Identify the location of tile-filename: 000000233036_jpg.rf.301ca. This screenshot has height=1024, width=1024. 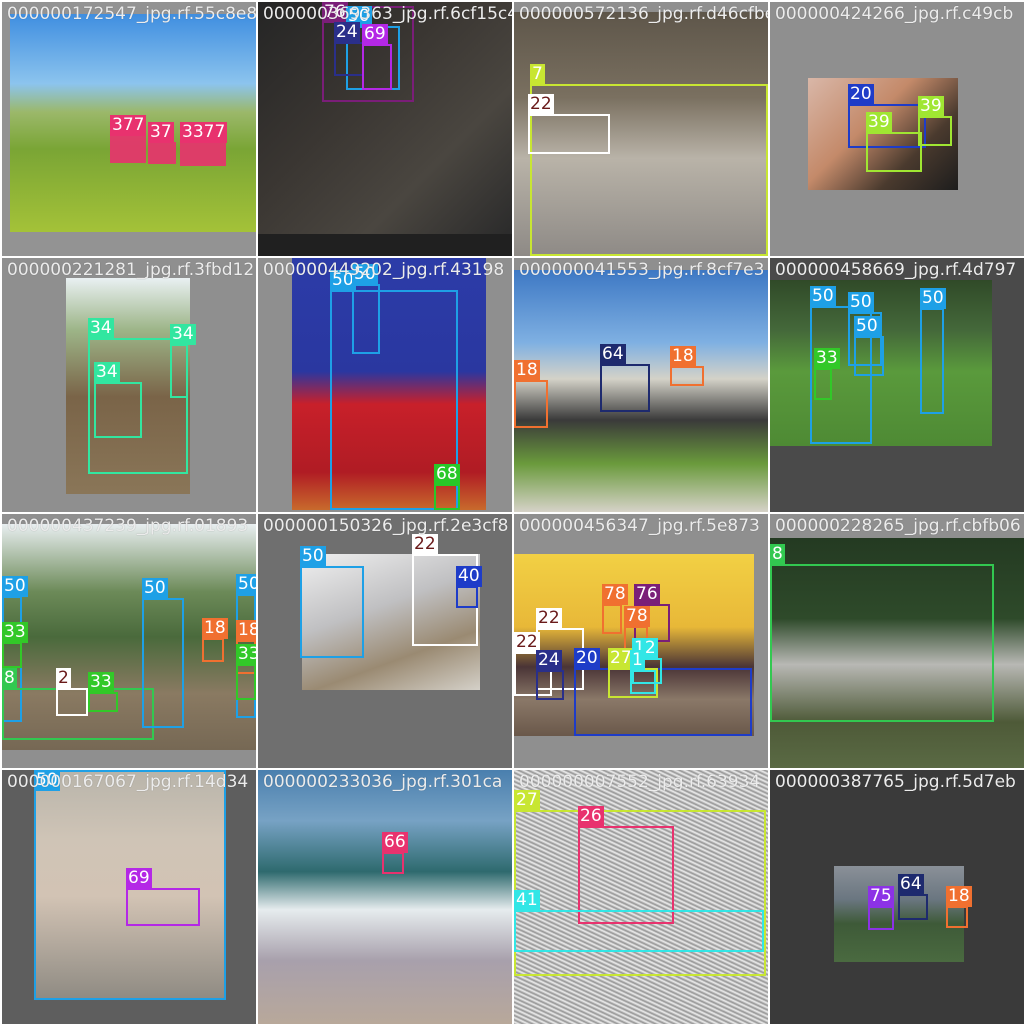
(383, 782).